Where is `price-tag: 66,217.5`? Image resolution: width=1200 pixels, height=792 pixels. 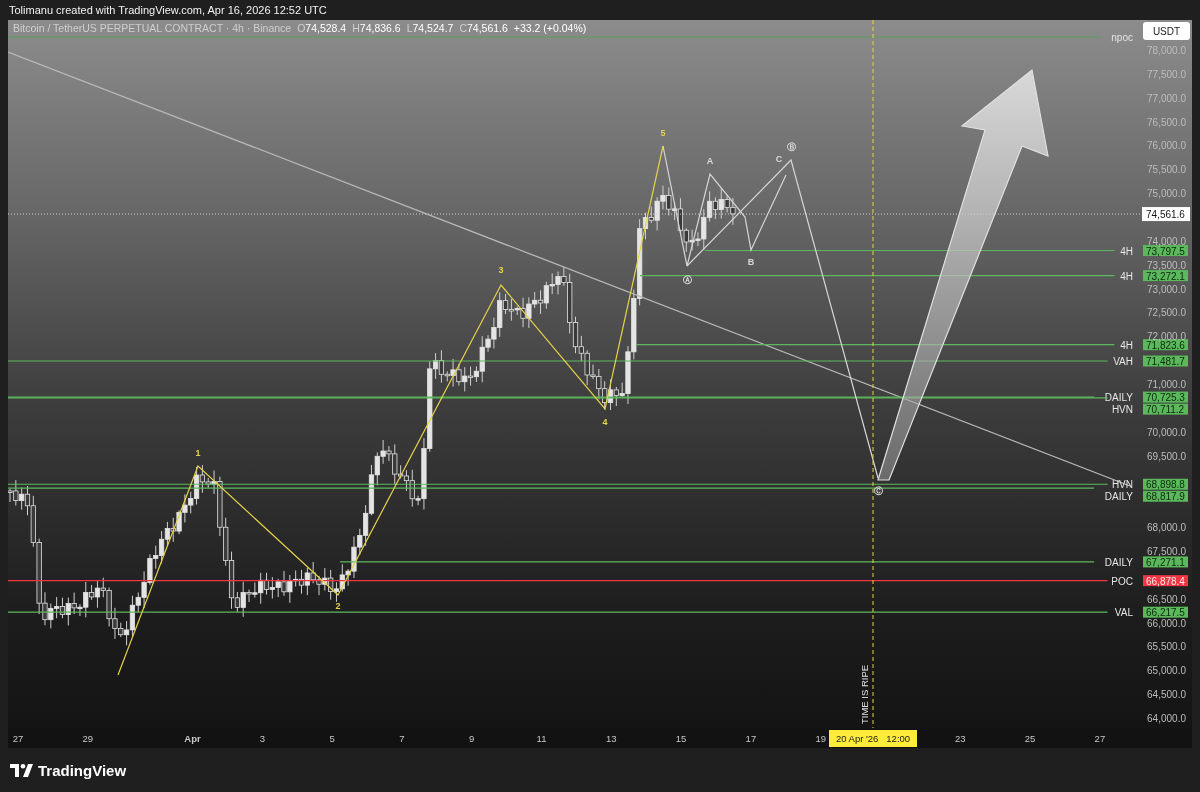 price-tag: 66,217.5 is located at coordinates (1165, 612).